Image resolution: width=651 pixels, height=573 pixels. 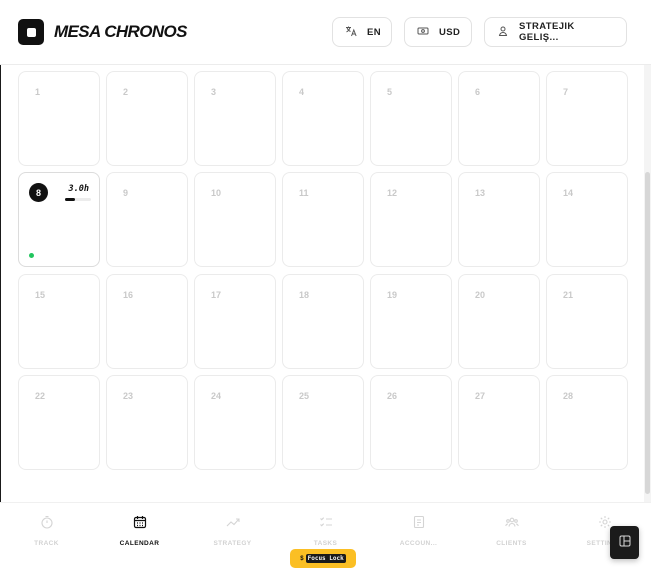 What do you see at coordinates (323, 422) in the screenshot?
I see `calendar-day: 25` at bounding box center [323, 422].